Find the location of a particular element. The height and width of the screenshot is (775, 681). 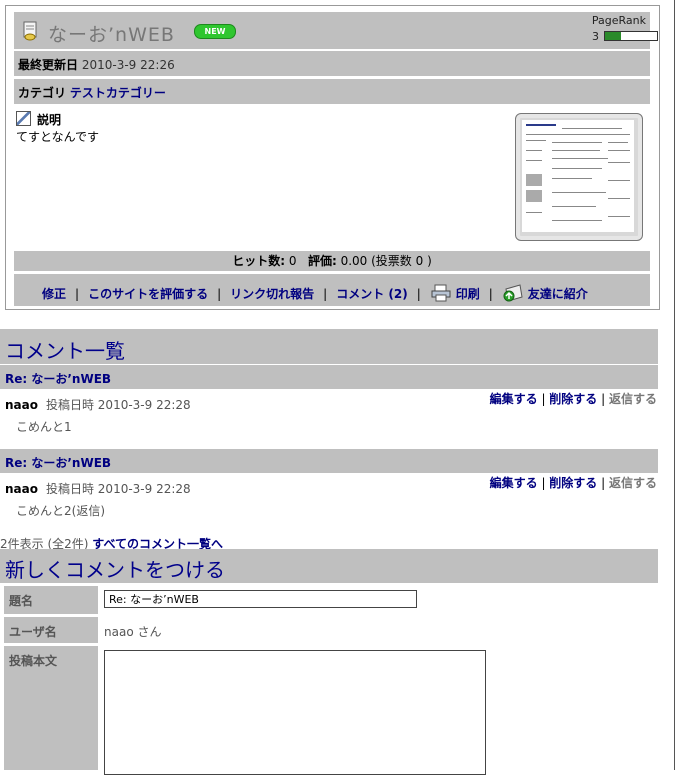

username-value: naao さん is located at coordinates (133, 632).